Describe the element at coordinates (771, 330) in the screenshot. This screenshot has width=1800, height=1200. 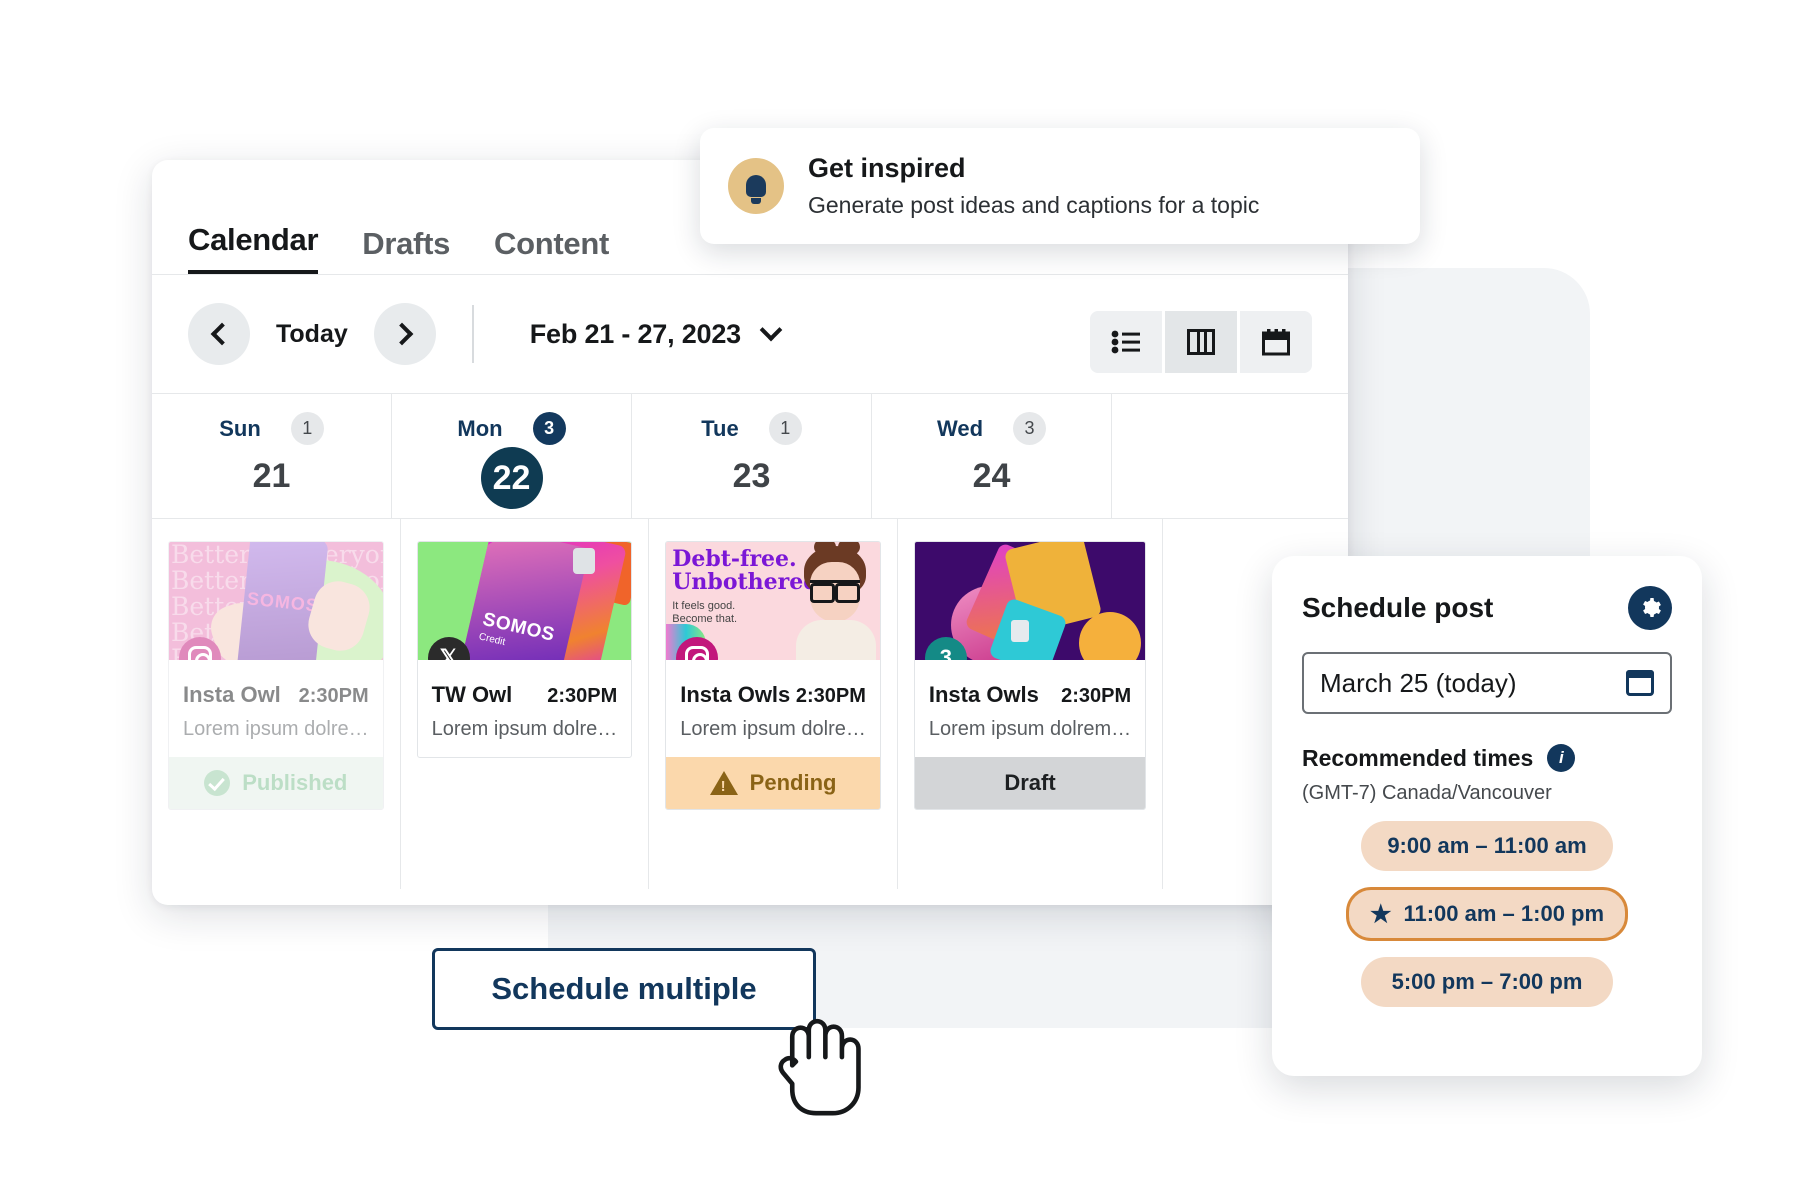
I see `chevron-down-icon` at that location.